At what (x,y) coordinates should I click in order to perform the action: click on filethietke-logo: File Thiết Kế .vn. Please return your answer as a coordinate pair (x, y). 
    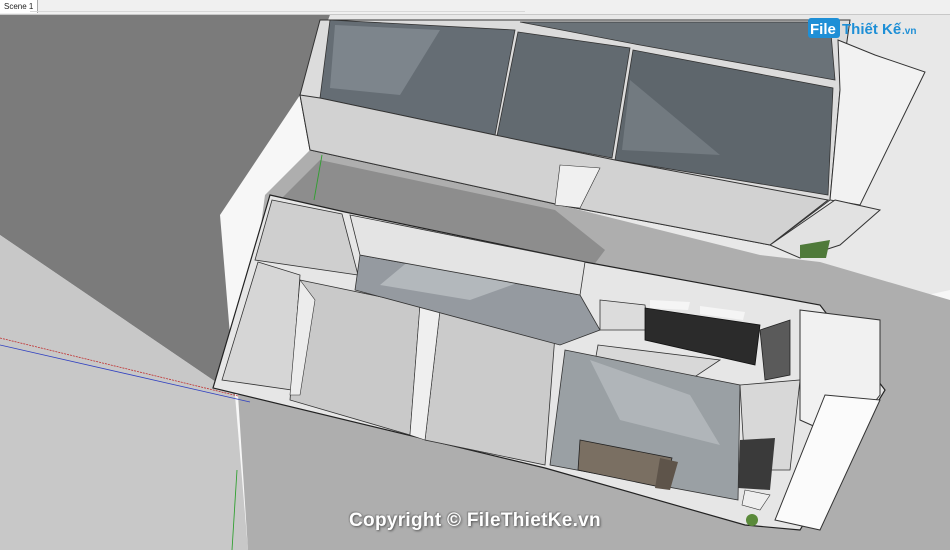
    Looking at the image, I should click on (865, 27).